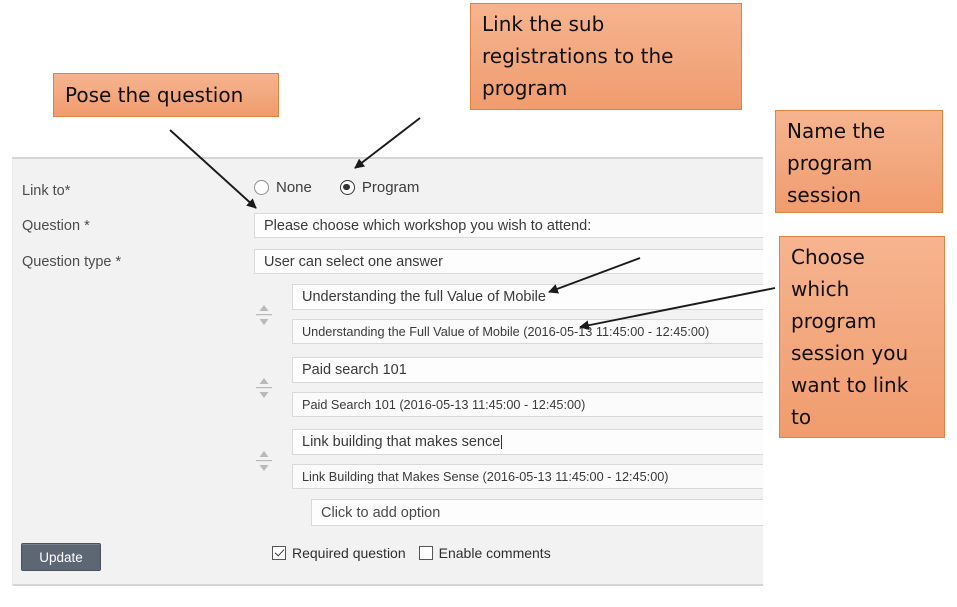  I want to click on radio-option-none: None, so click(283, 187).